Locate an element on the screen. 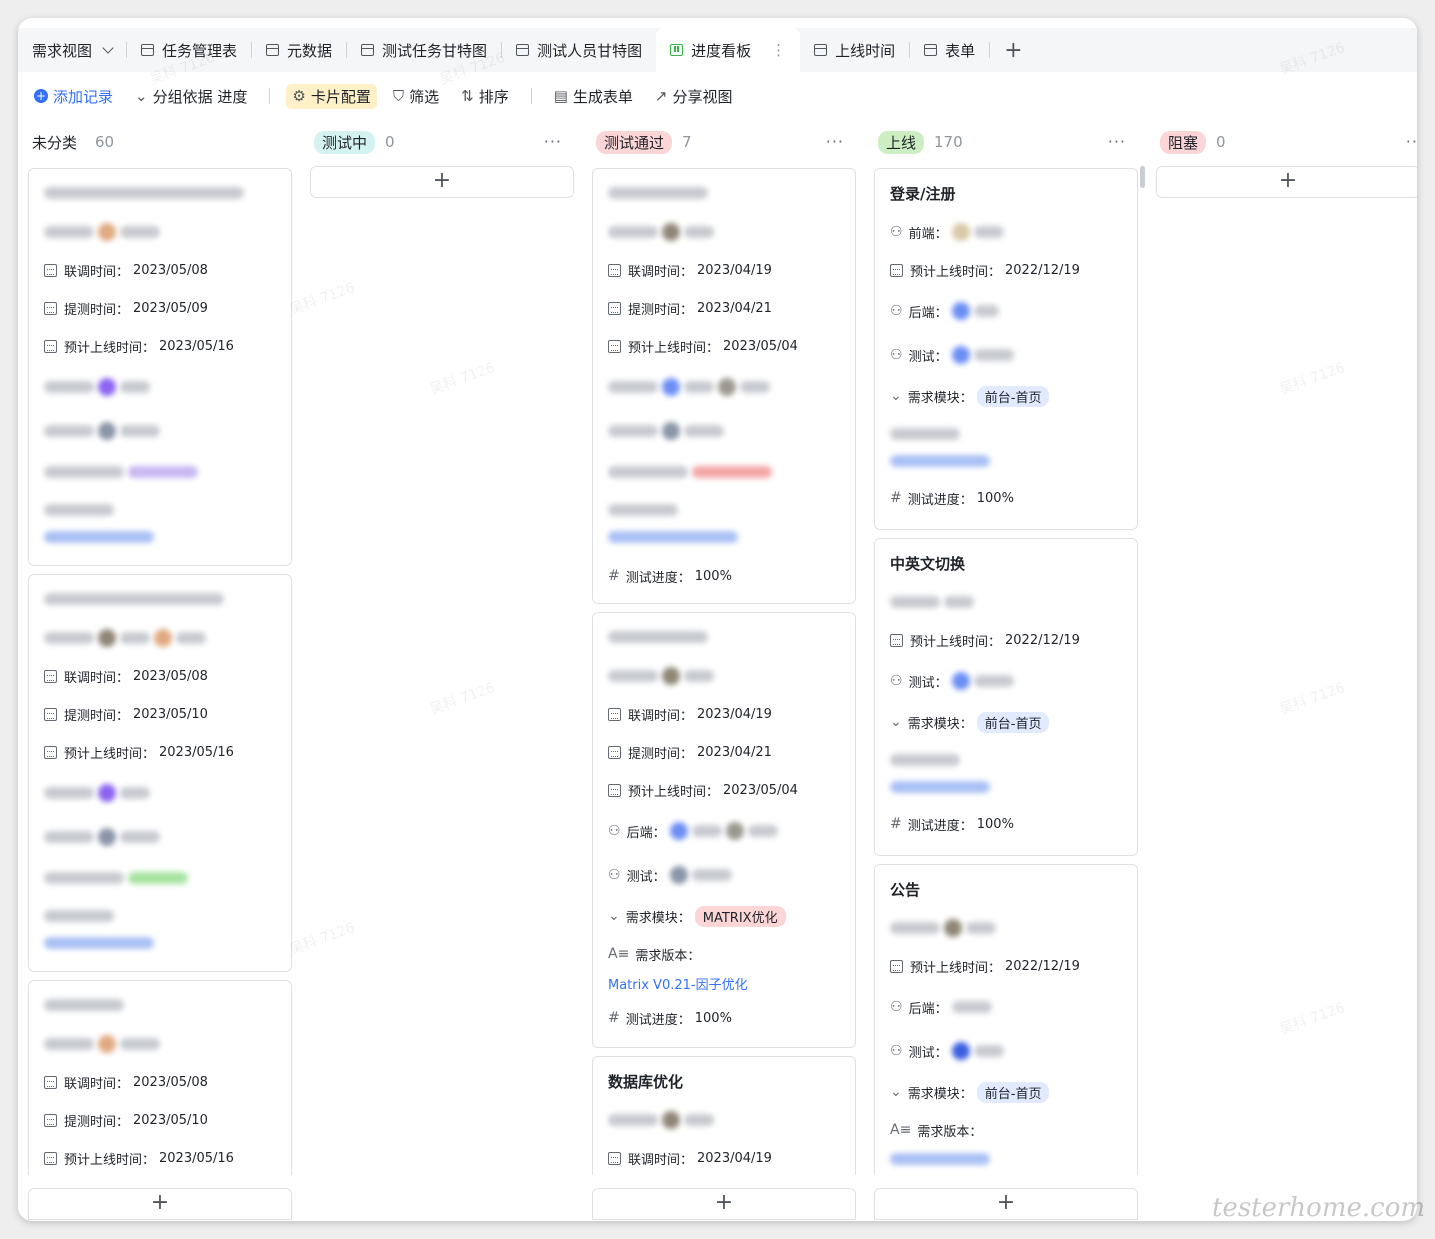 Image resolution: width=1435 pixels, height=1239 pixels. field-value: 2022/12/19 is located at coordinates (1042, 640).